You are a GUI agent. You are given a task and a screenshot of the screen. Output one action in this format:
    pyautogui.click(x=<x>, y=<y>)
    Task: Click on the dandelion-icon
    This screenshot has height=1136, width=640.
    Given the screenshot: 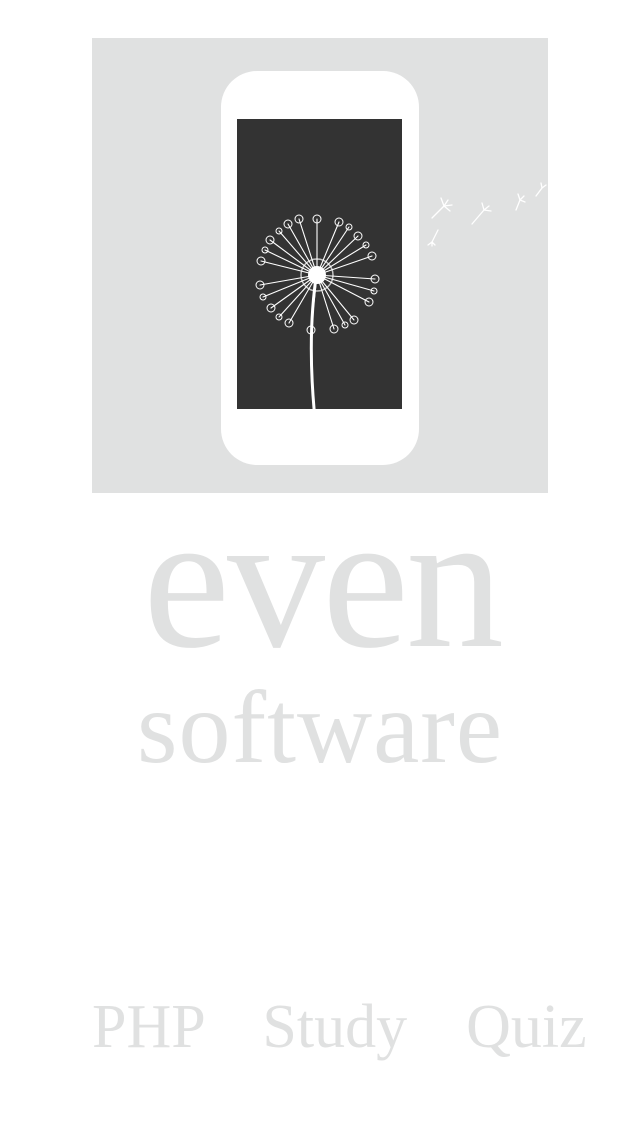 What is the action you would take?
    pyautogui.click(x=317, y=311)
    